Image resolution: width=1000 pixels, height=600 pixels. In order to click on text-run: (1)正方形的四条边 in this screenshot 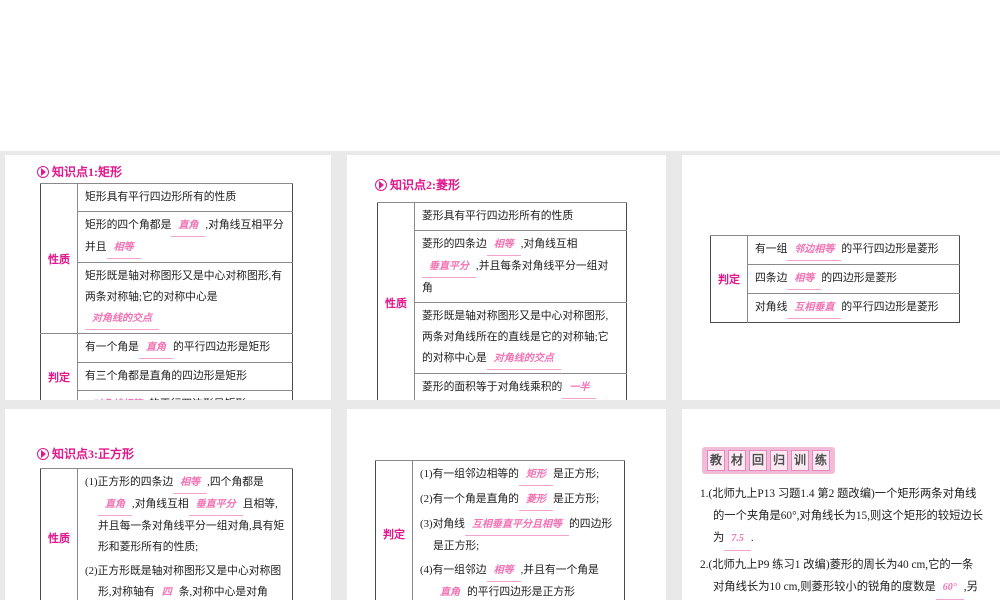, I will do `click(129, 482)`.